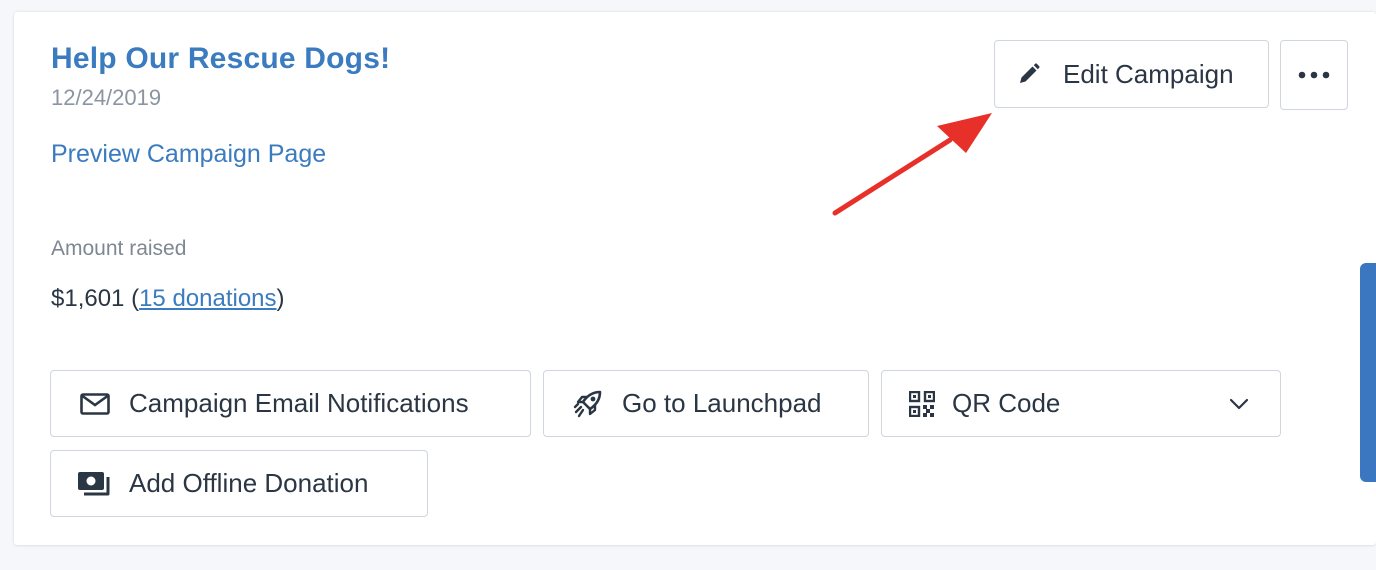 The height and width of the screenshot is (570, 1376). Describe the element at coordinates (1006, 403) in the screenshot. I see `qr-code-label: QR Code` at that location.